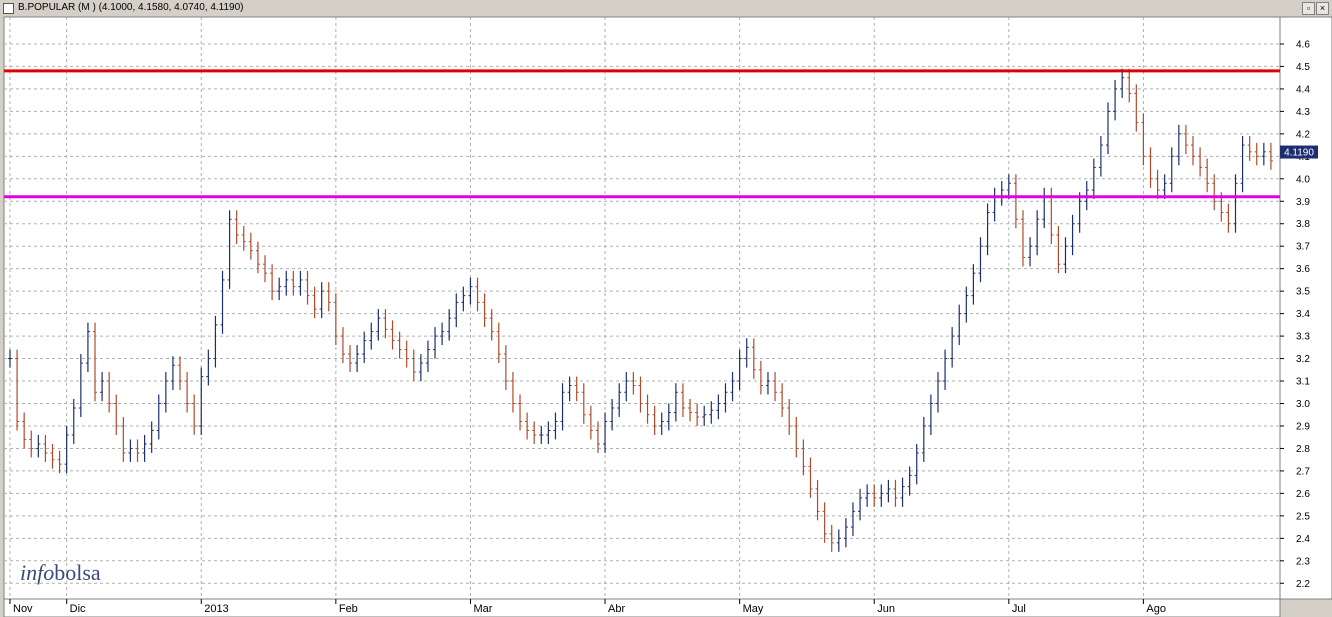 This screenshot has width=1332, height=617. Describe the element at coordinates (1303, 561) in the screenshot. I see `y-tick-label: 2.3` at that location.